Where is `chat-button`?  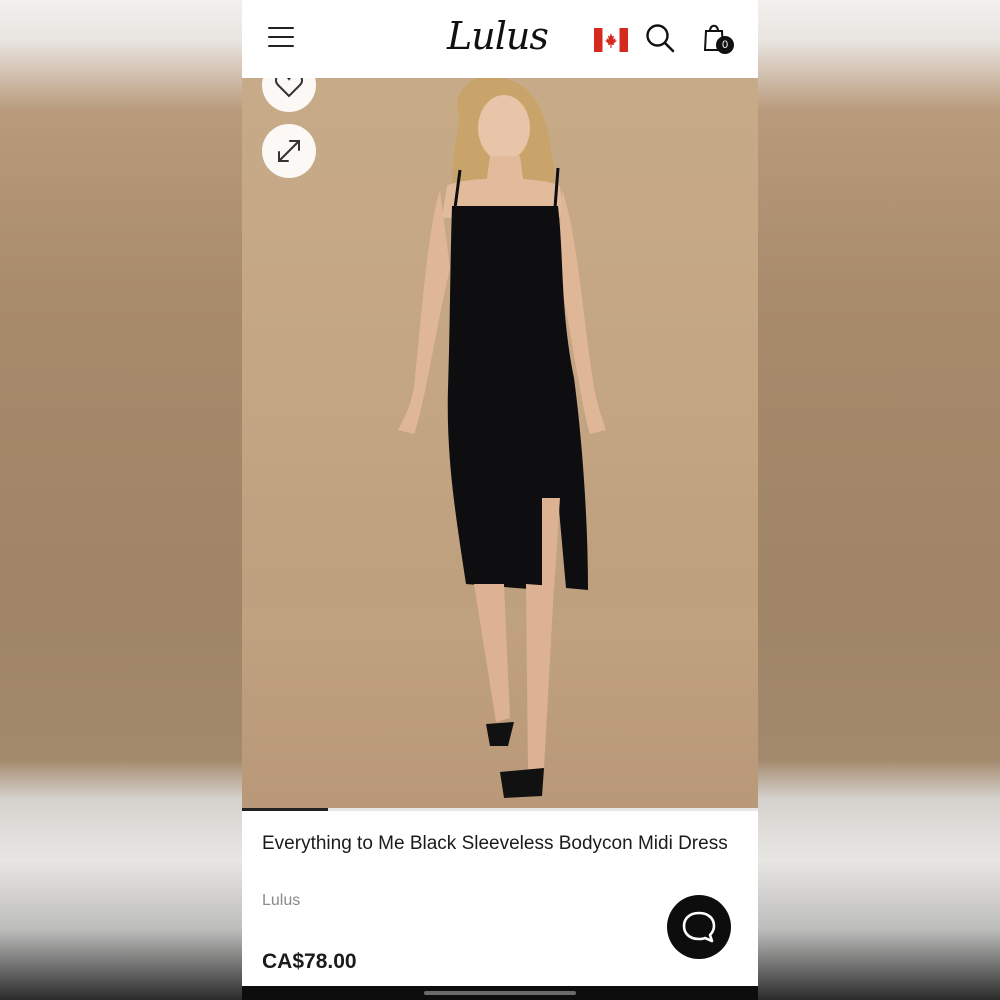 chat-button is located at coordinates (699, 927).